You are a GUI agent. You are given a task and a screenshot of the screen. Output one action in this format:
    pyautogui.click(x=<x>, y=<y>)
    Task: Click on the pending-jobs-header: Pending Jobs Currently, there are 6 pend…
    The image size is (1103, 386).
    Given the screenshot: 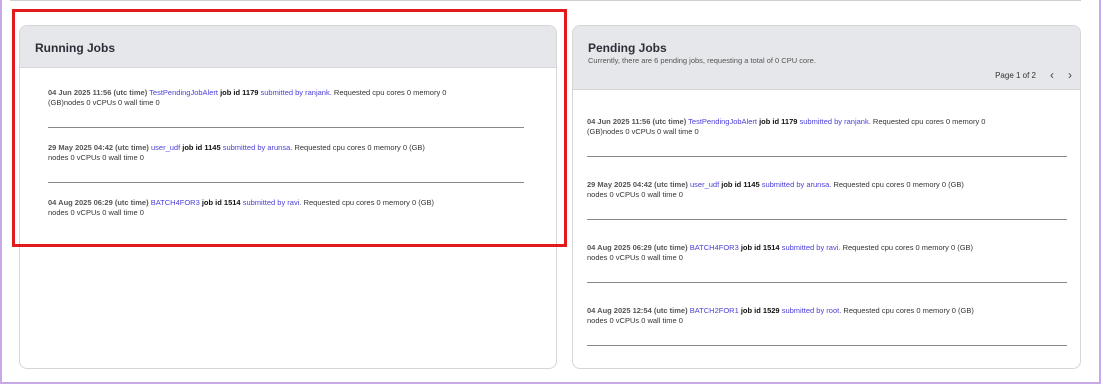 What is the action you would take?
    pyautogui.click(x=826, y=58)
    